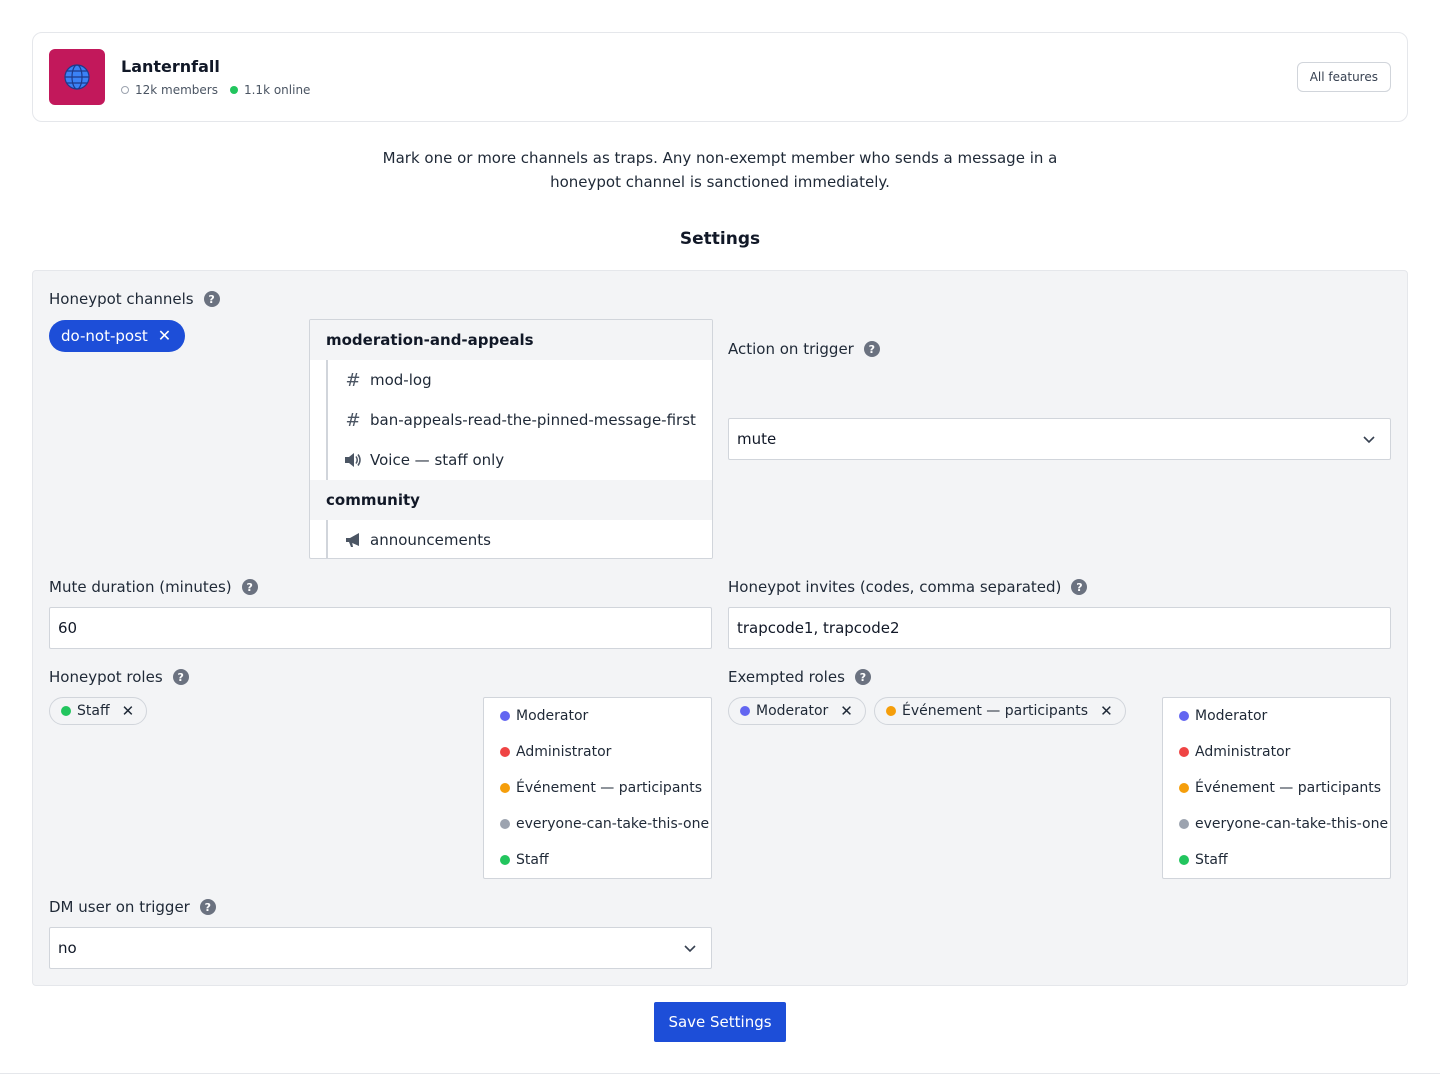  I want to click on dm-user-select-value: no, so click(67, 948).